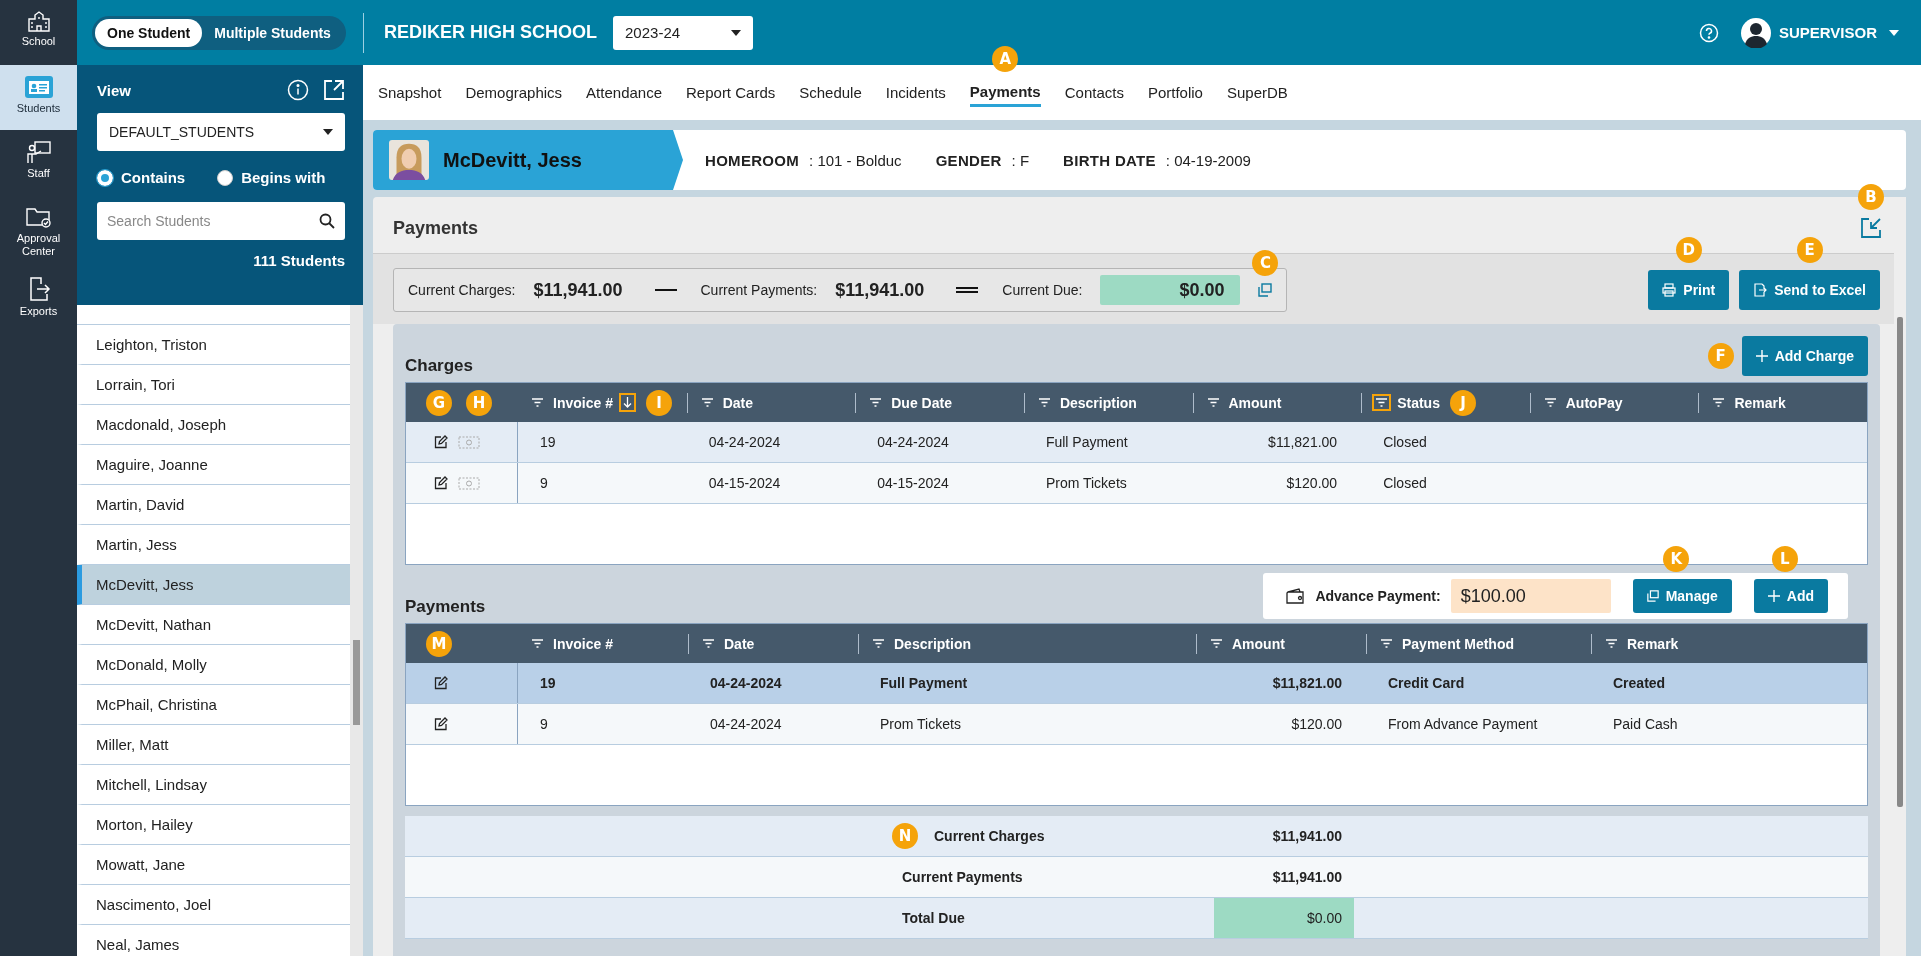 Image resolution: width=1921 pixels, height=956 pixels. I want to click on callout-badge: E, so click(1809, 250).